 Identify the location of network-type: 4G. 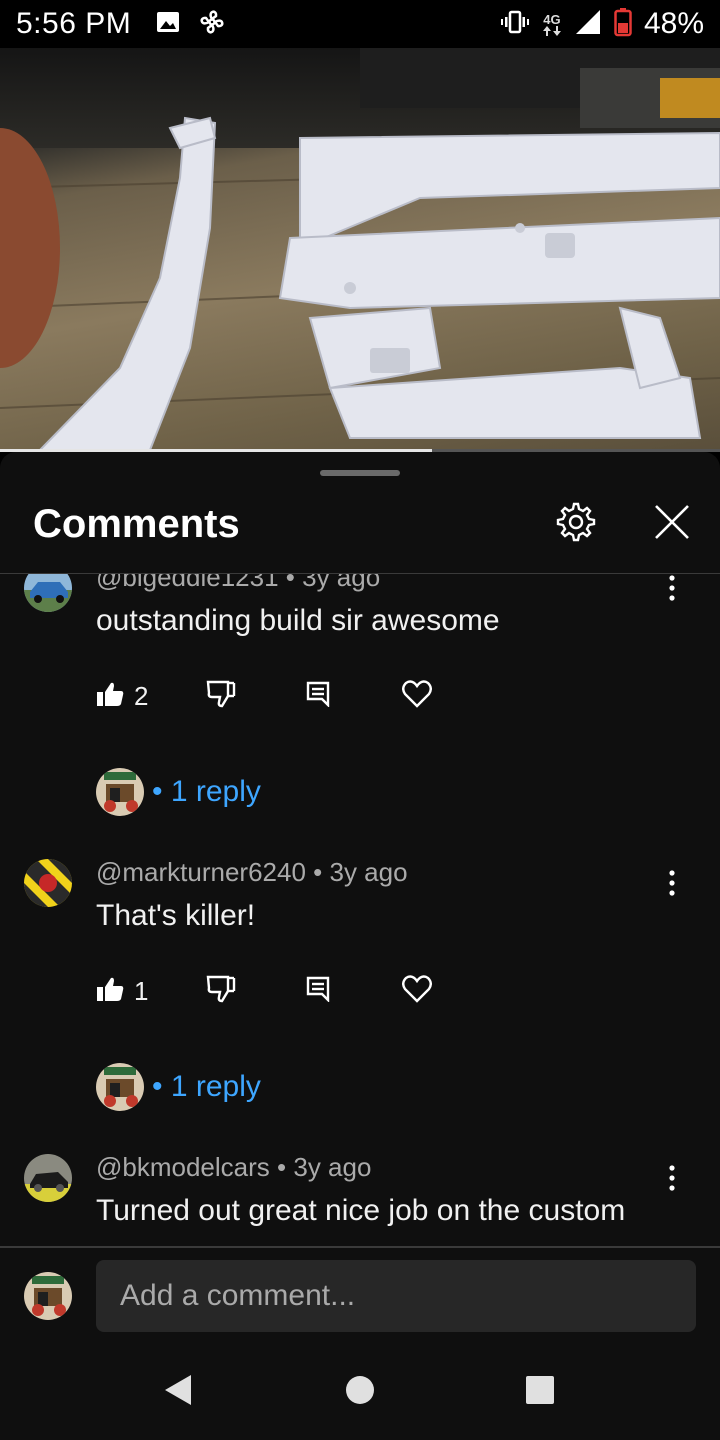
(552, 24).